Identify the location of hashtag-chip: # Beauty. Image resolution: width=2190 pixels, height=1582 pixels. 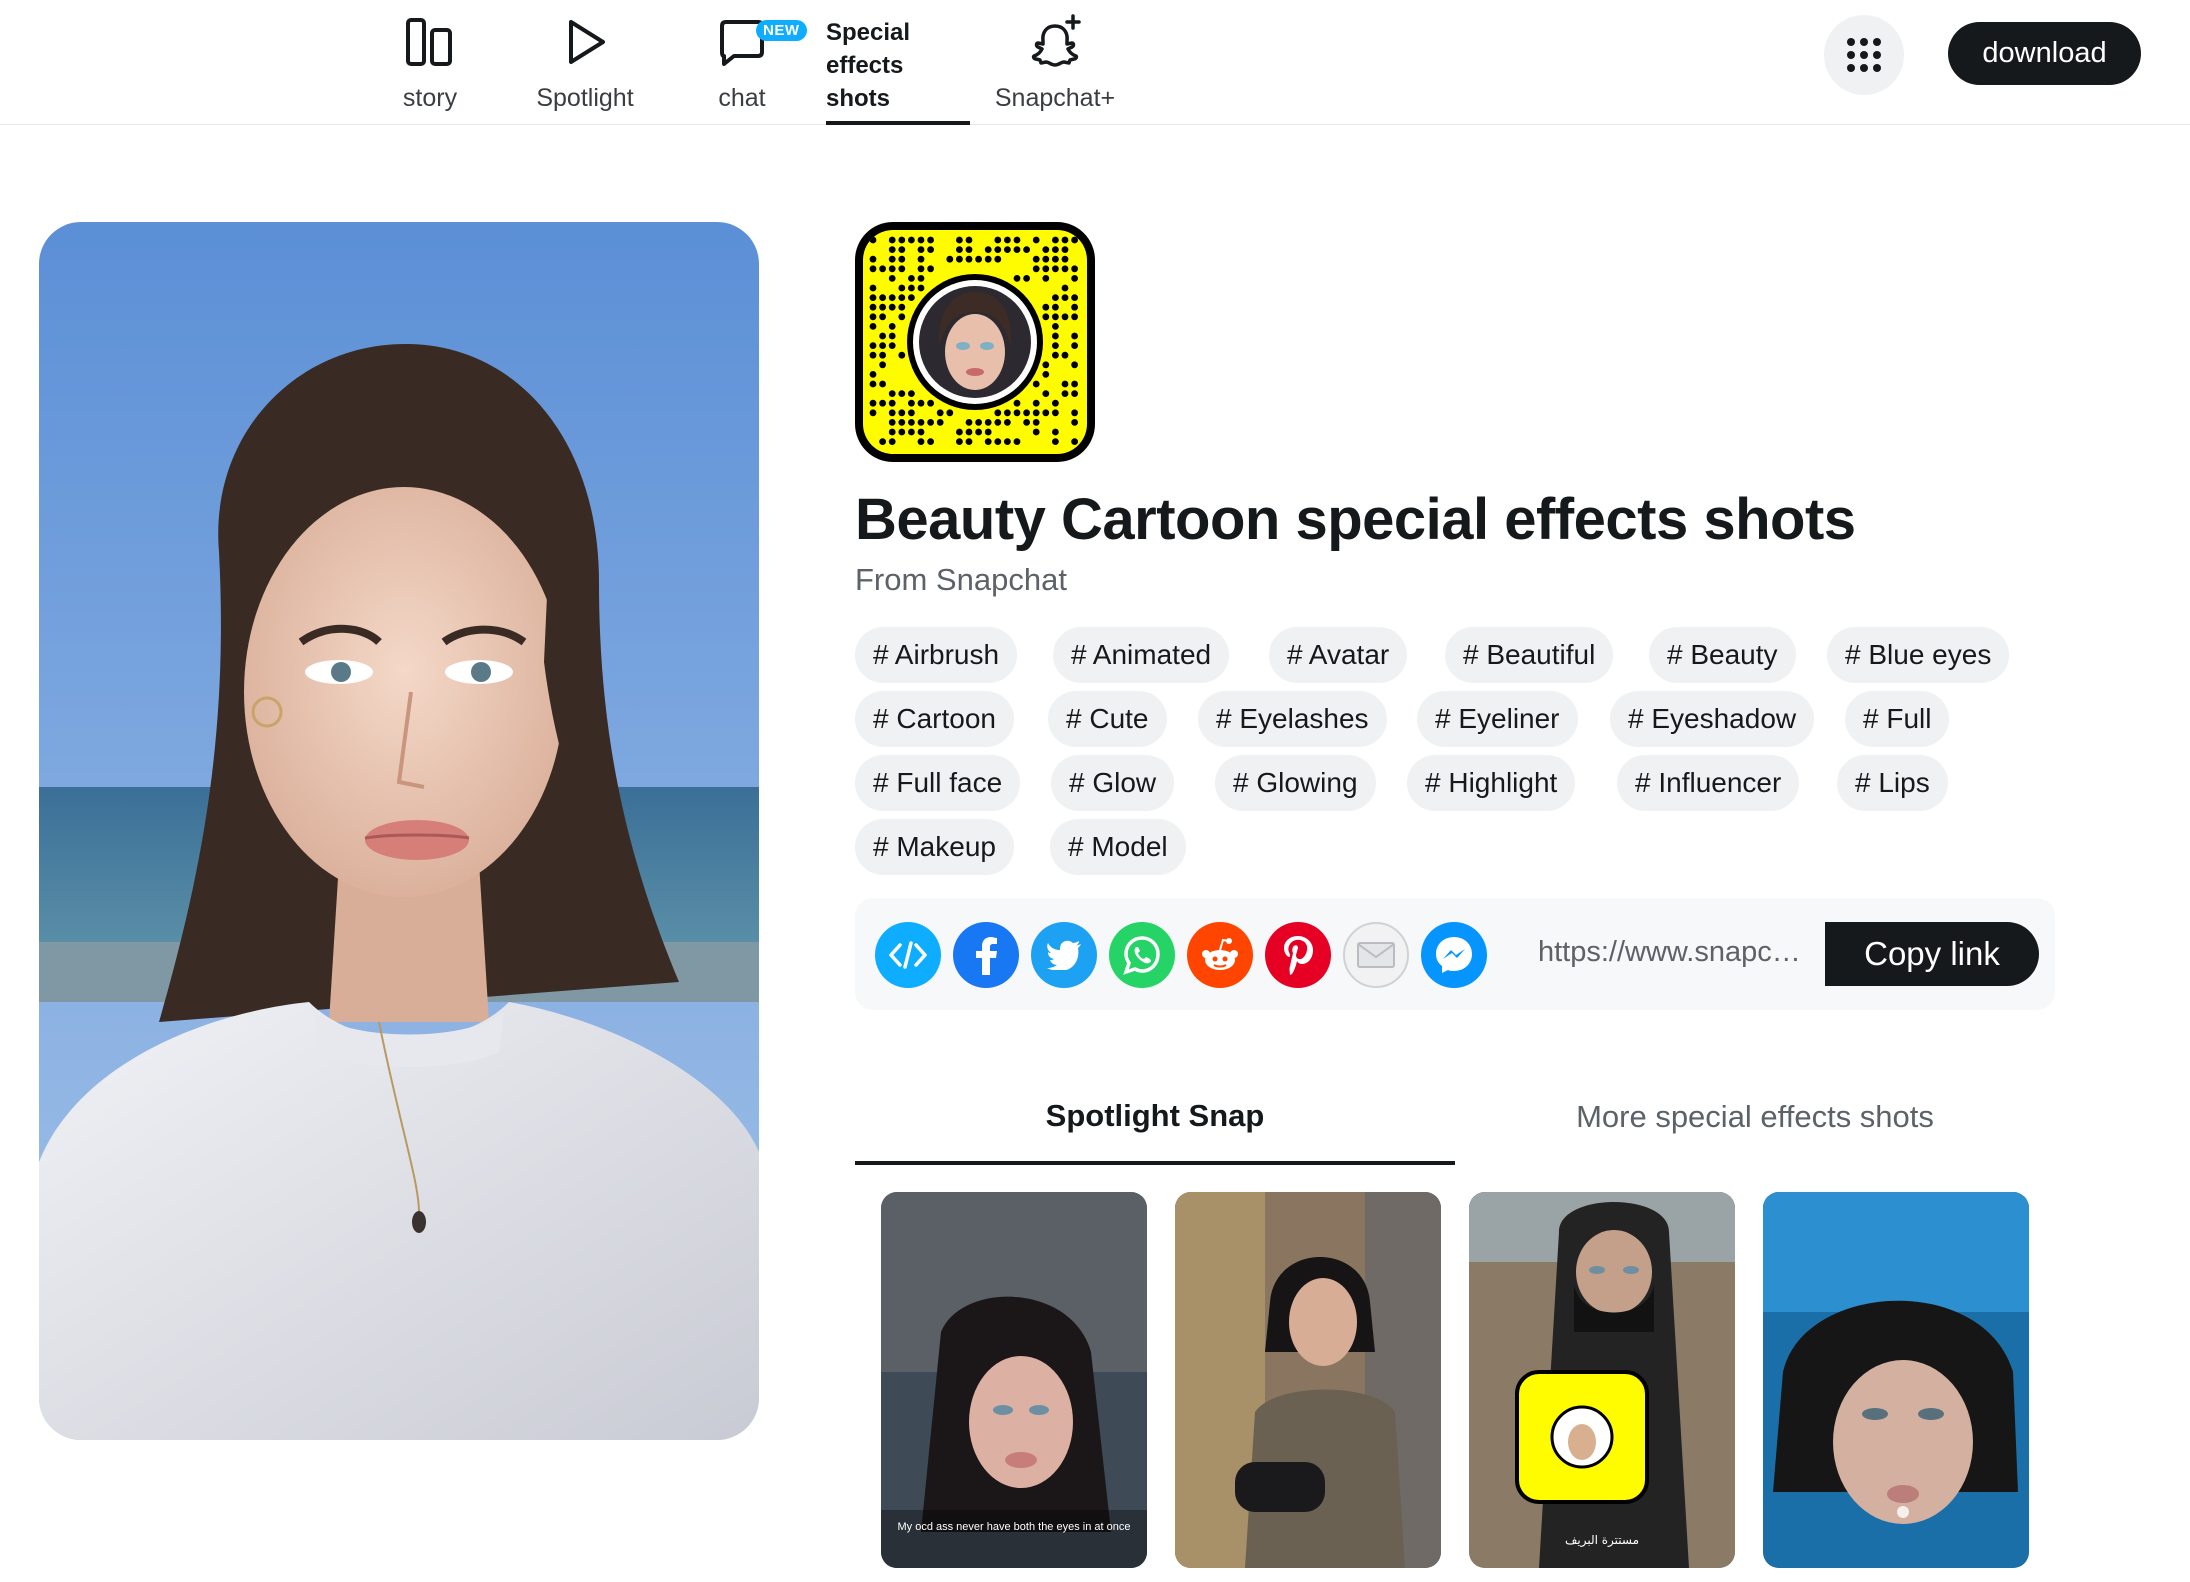
(1722, 655).